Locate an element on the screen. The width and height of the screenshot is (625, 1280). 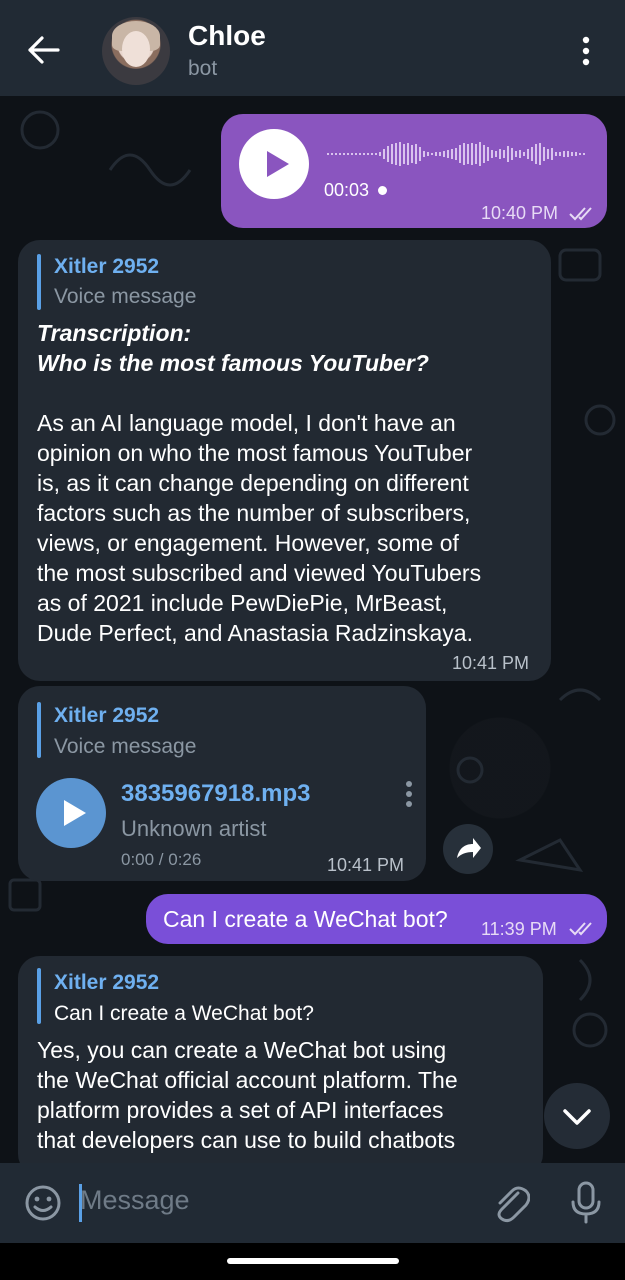
chat-title: Chloe is located at coordinates (227, 36).